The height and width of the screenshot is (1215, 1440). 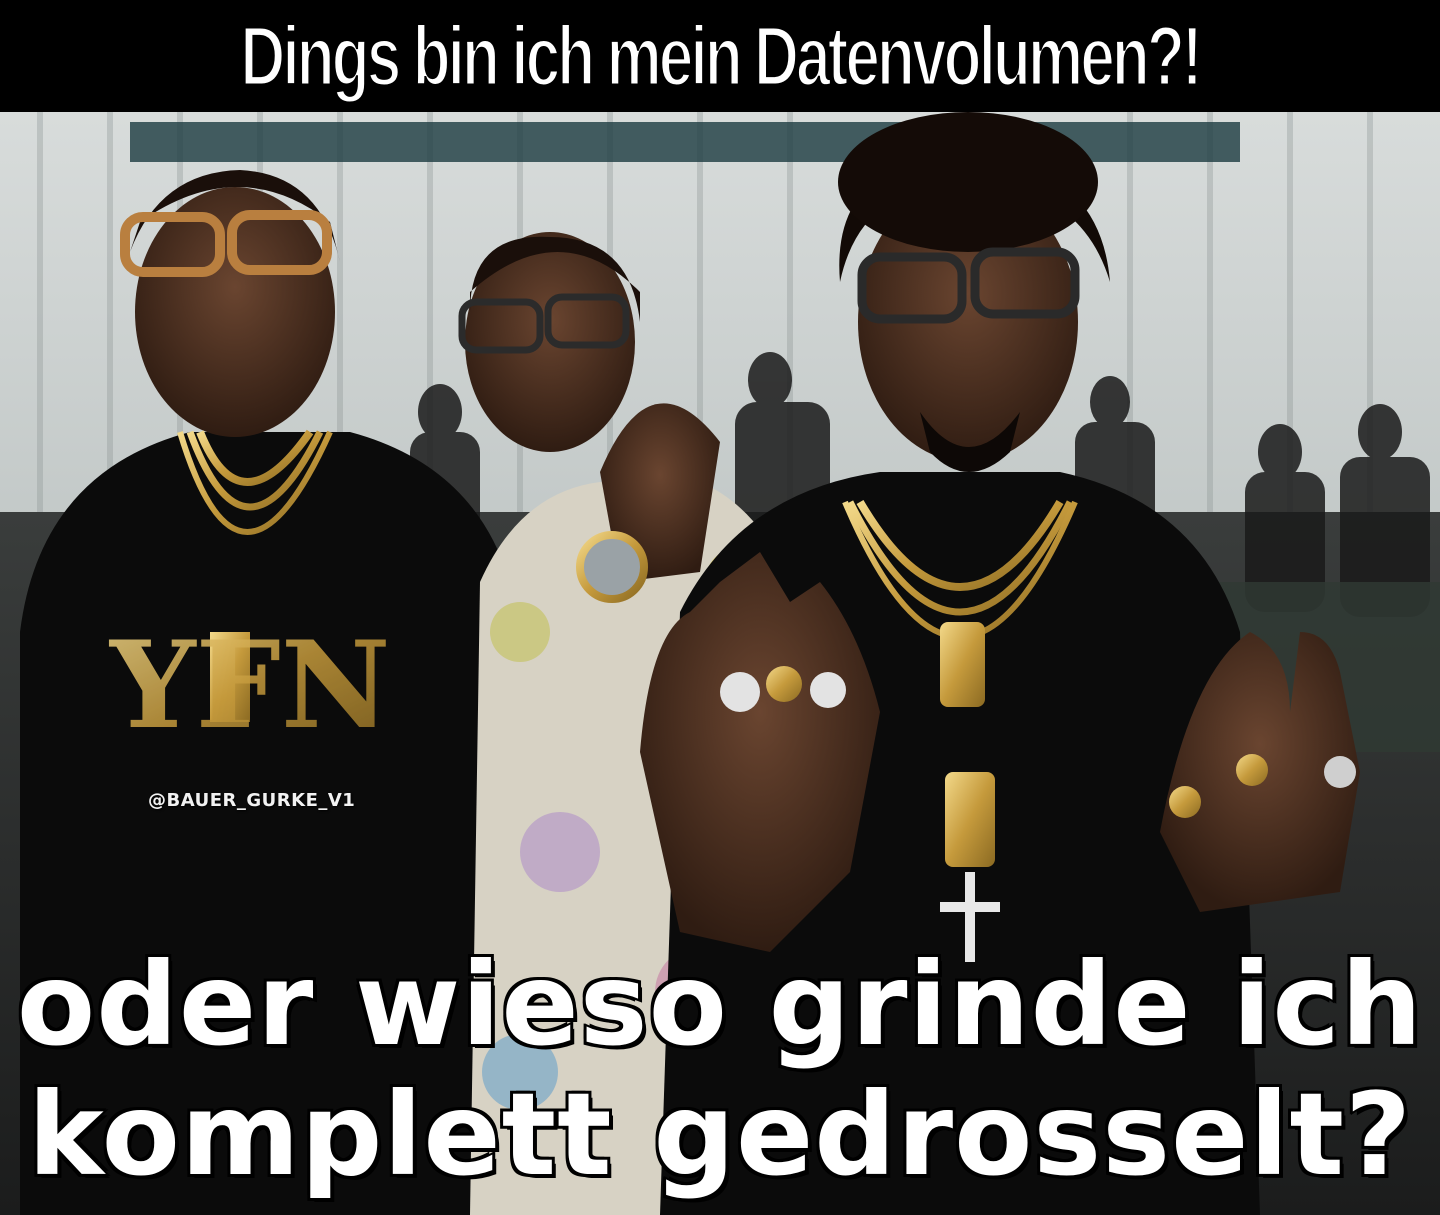 What do you see at coordinates (249, 685) in the screenshot?
I see `shirt-print: YFN` at bounding box center [249, 685].